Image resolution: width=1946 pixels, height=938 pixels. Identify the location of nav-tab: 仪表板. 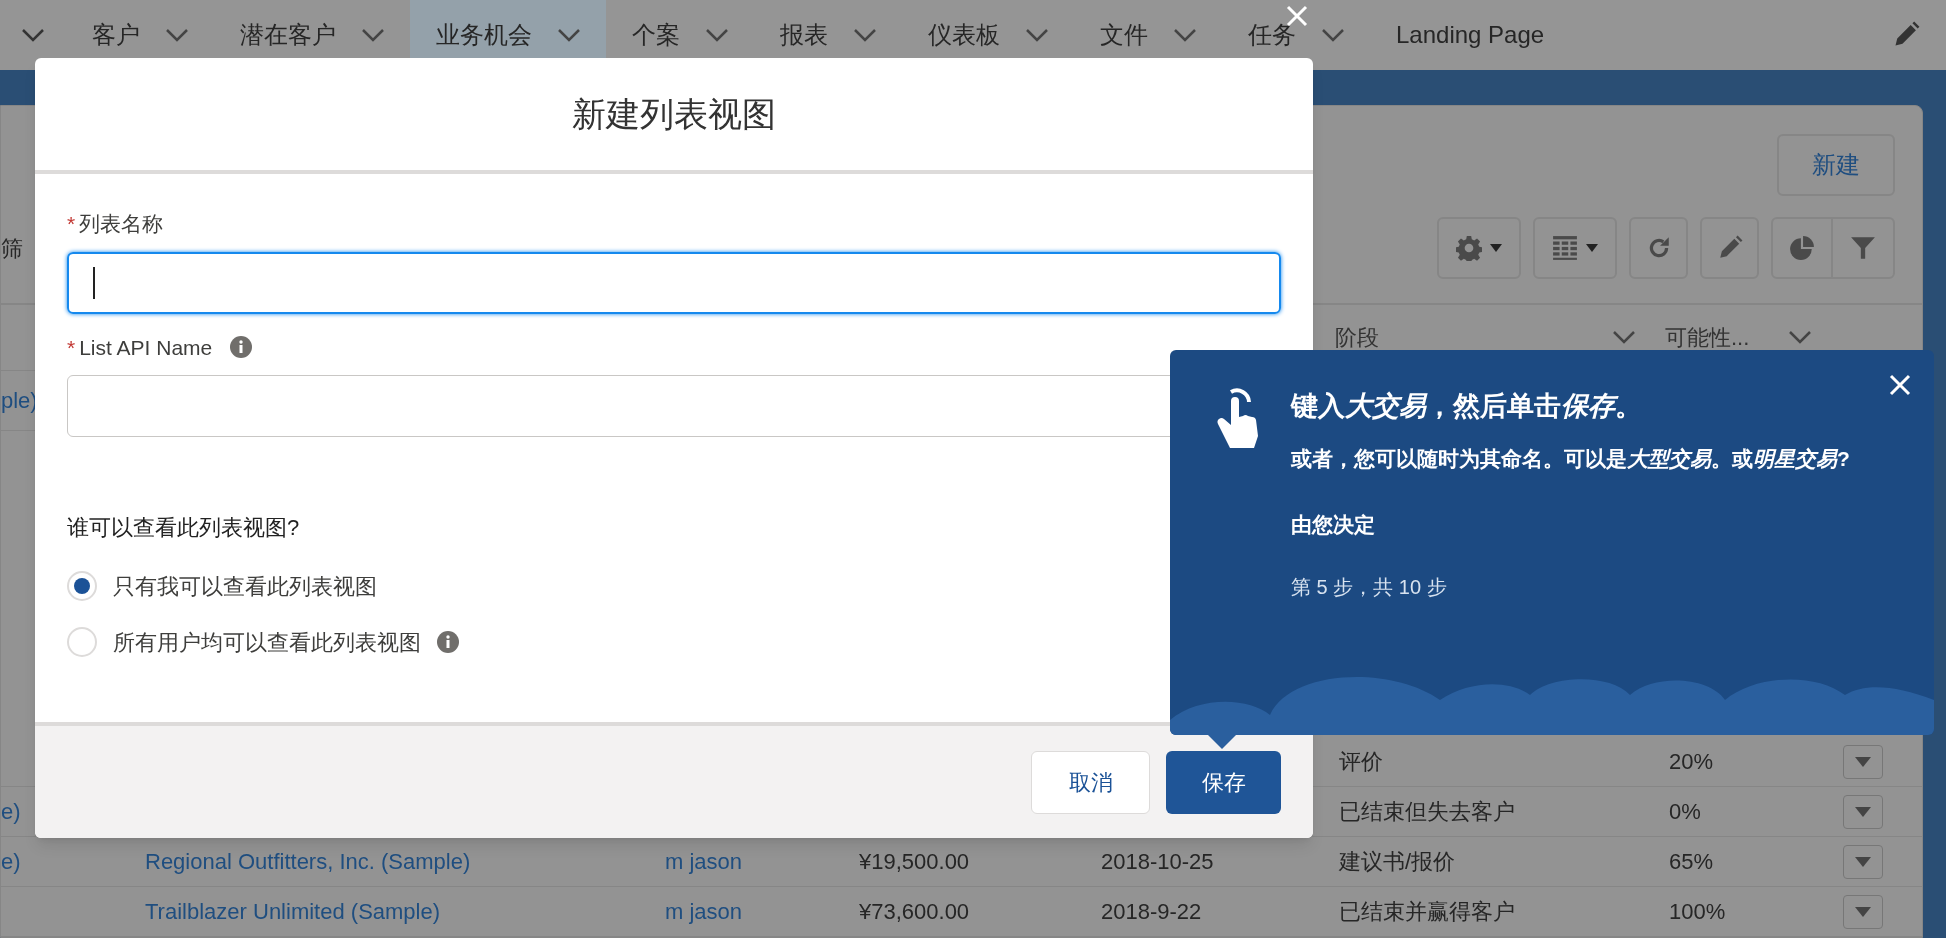
(988, 35).